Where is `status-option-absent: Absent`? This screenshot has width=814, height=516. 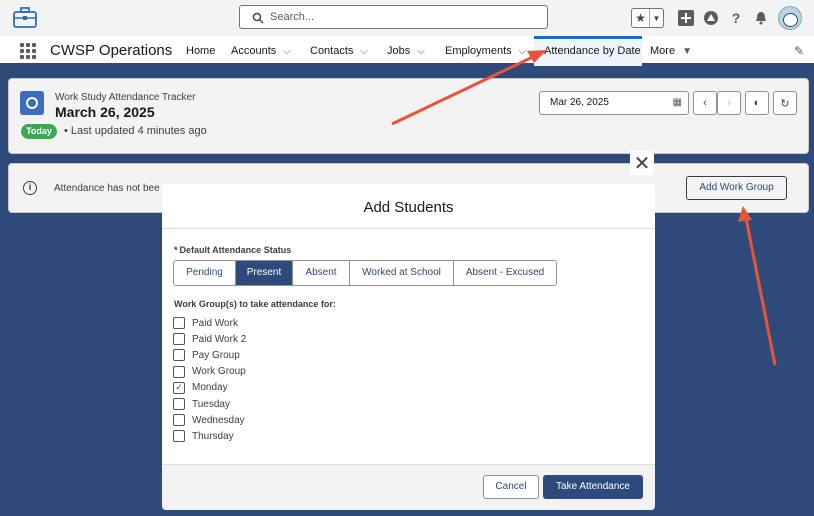
status-option-absent: Absent is located at coordinates (321, 273).